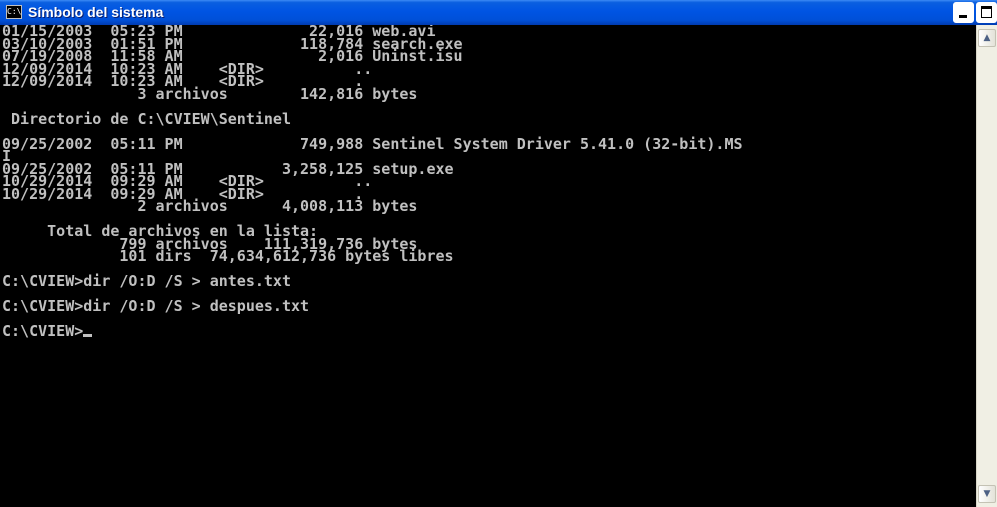 Image resolution: width=997 pixels, height=507 pixels. Describe the element at coordinates (146, 118) in the screenshot. I see `console-line-text: Directorio de C:\CVIEW\Sentinel` at that location.